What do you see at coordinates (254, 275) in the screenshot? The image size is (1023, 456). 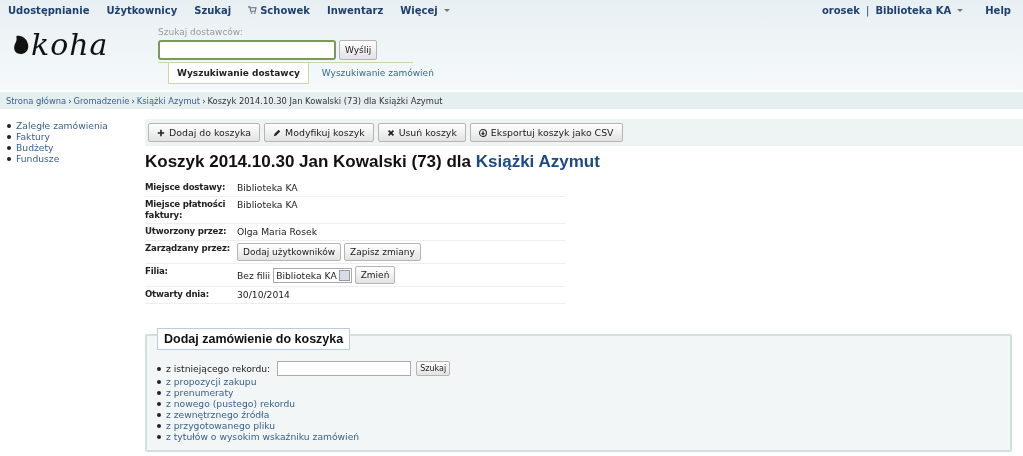 I see `field-value: Bez filii` at bounding box center [254, 275].